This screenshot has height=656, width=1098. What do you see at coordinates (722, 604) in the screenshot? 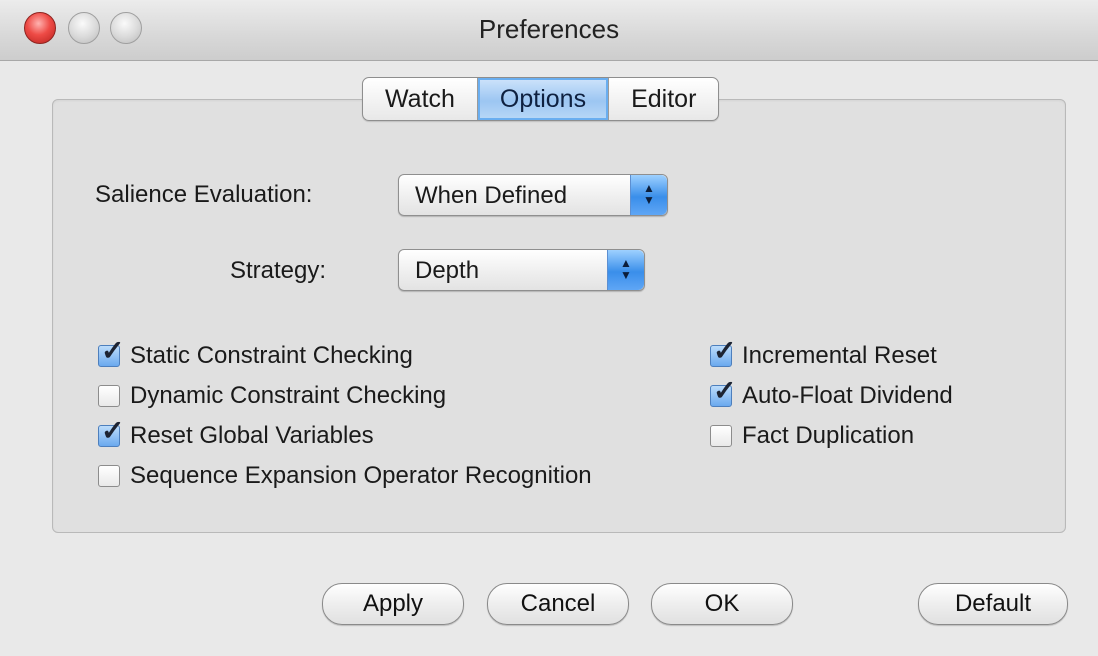
I see `ok-button: OK` at bounding box center [722, 604].